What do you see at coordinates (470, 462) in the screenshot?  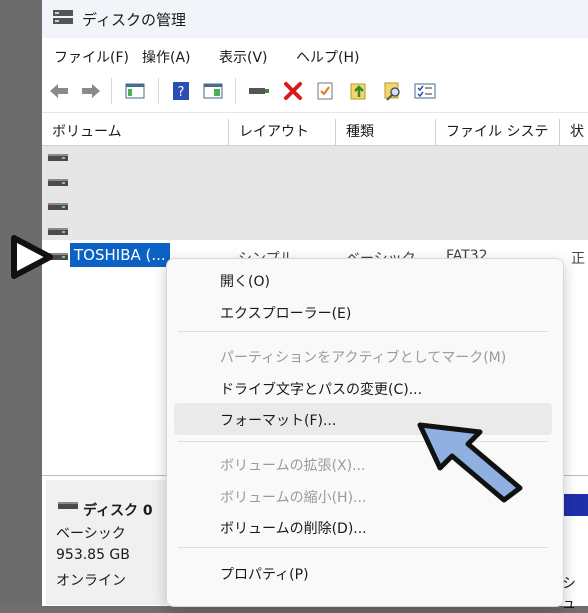 I see `format-pointer-arrow` at bounding box center [470, 462].